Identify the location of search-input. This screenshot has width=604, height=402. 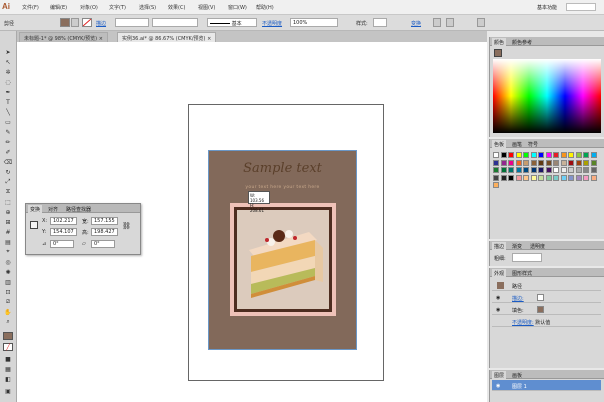
(581, 7).